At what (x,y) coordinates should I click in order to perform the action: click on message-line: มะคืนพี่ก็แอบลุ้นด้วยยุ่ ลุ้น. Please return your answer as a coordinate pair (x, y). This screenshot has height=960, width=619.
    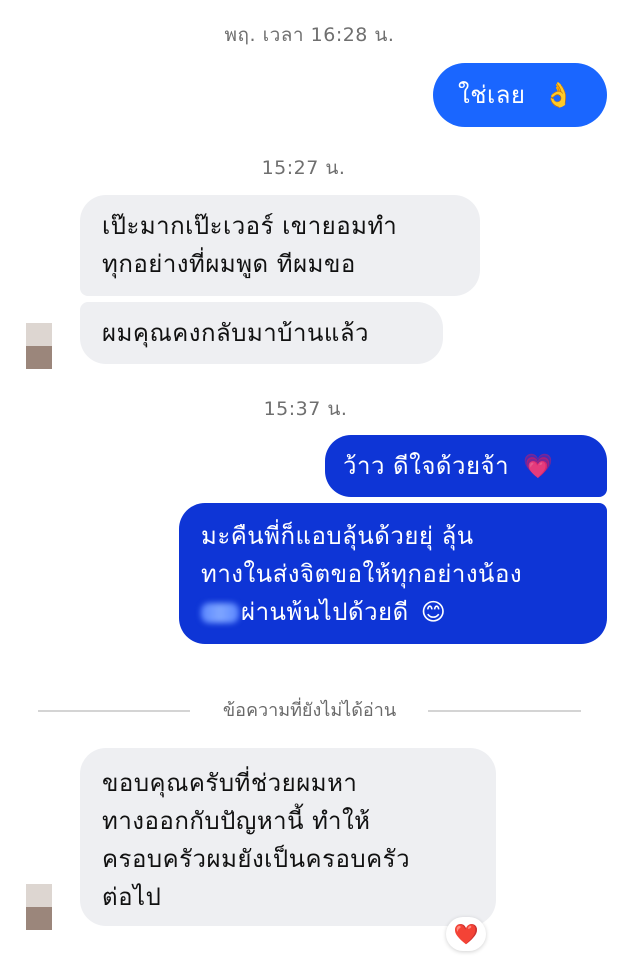
    Looking at the image, I should click on (337, 536).